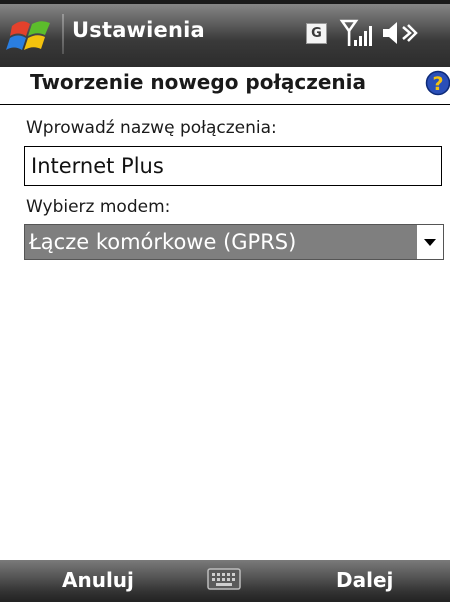 This screenshot has width=450, height=602. What do you see at coordinates (221, 242) in the screenshot?
I see `modem-selected-value: Łącze komórkowe (GPRS)` at bounding box center [221, 242].